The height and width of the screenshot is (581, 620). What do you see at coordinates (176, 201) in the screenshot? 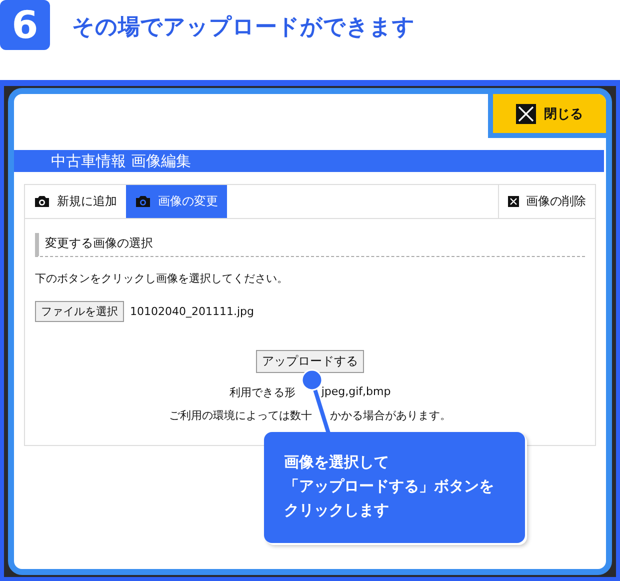
I see `tab: 画像の変更` at bounding box center [176, 201].